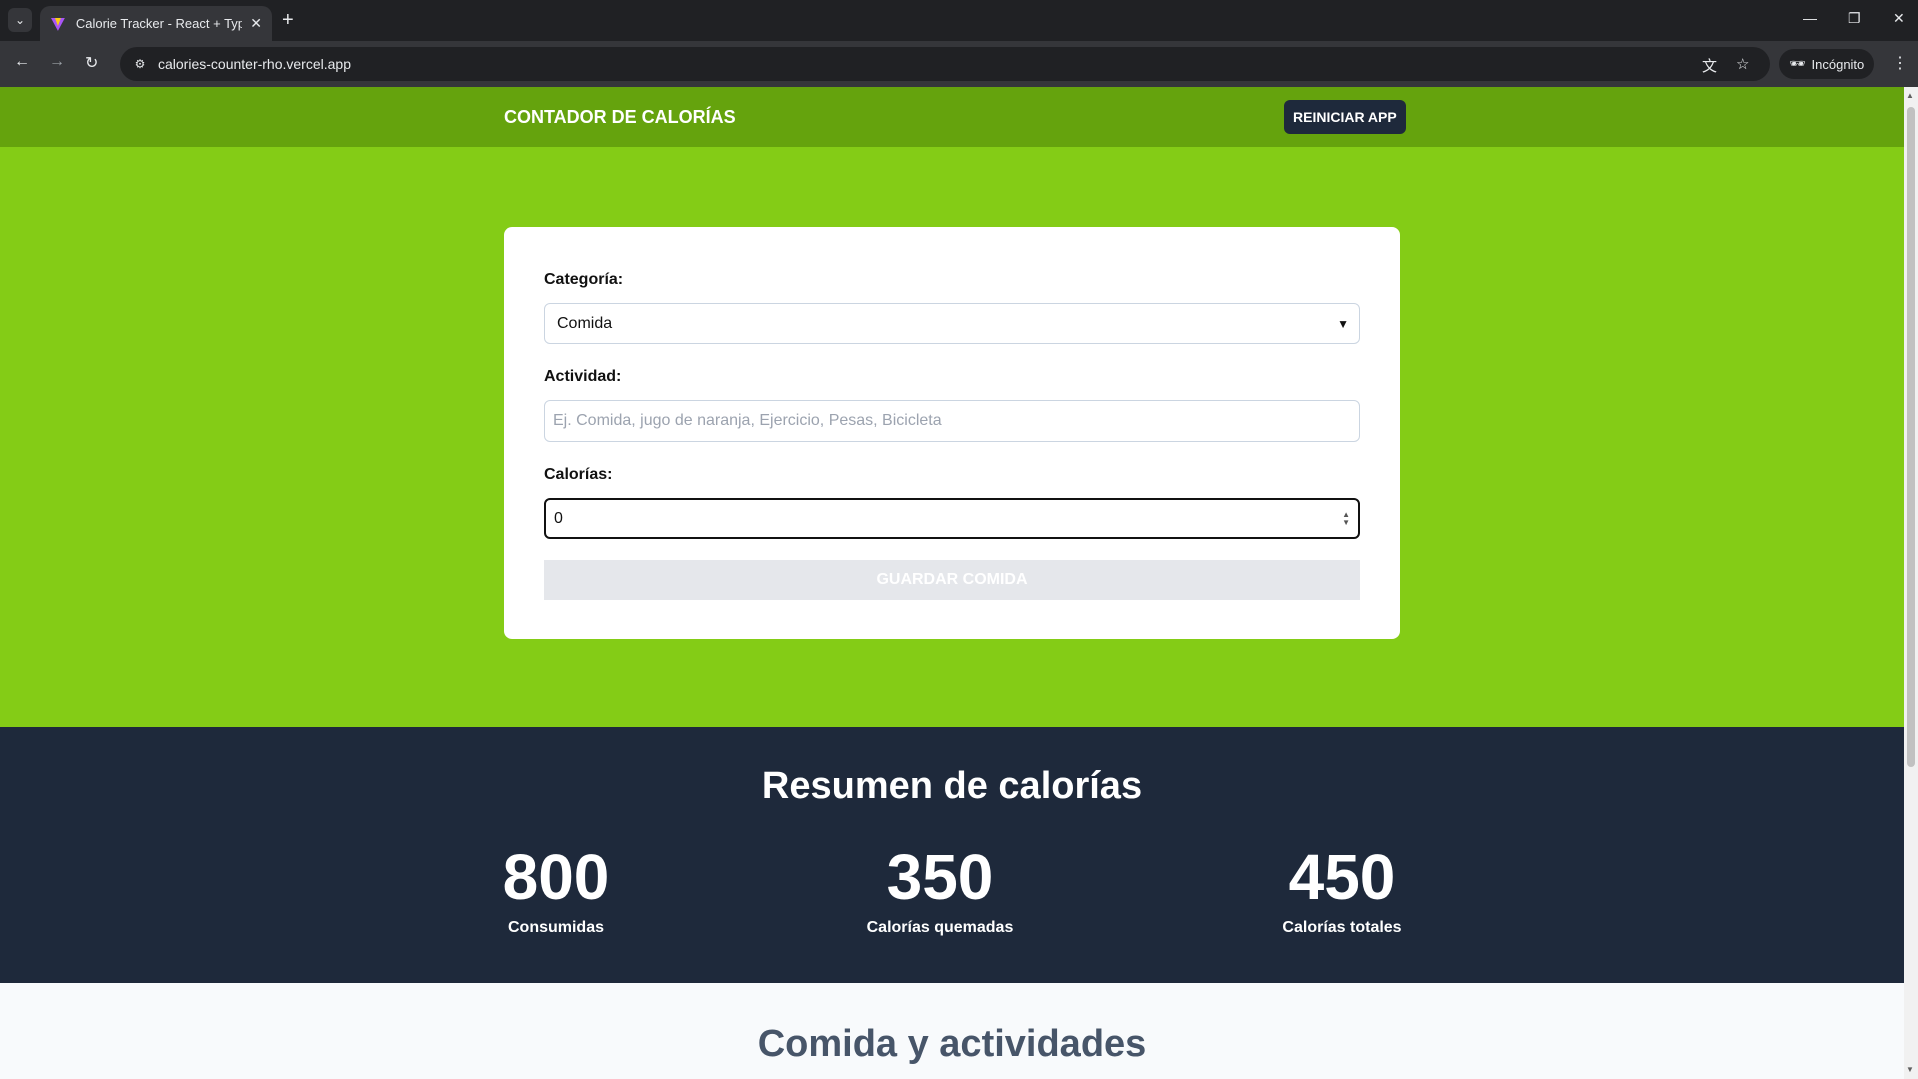 This screenshot has height=1079, width=1918. Describe the element at coordinates (140, 64) in the screenshot. I see `site-info-icon: ⚙` at that location.